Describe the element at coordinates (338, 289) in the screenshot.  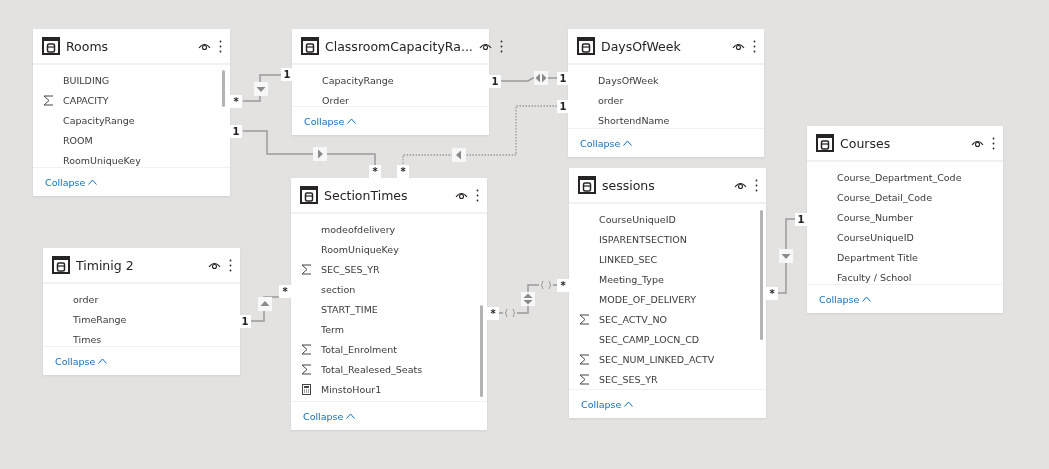
I see `field-name: section` at that location.